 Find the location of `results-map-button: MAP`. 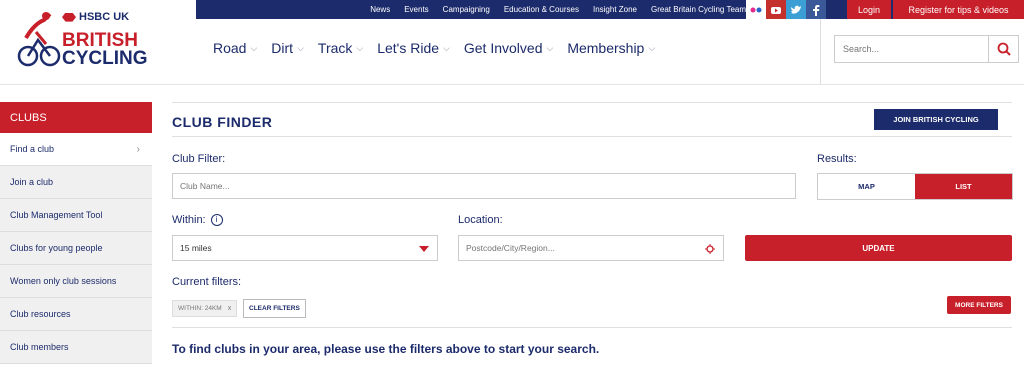

results-map-button: MAP is located at coordinates (866, 186).